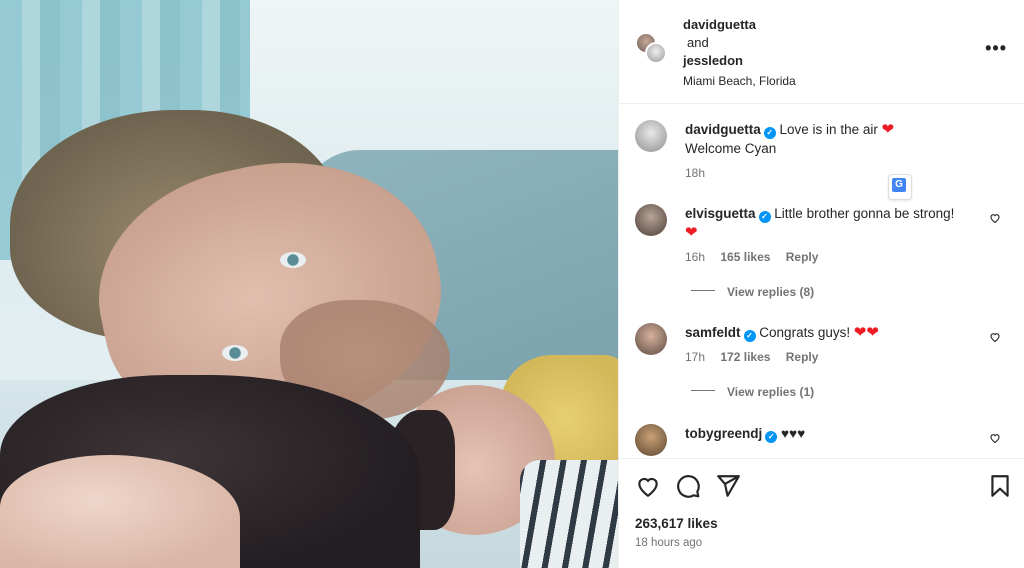  Describe the element at coordinates (668, 543) in the screenshot. I see `post-timestamp: 18 hours ago` at that location.